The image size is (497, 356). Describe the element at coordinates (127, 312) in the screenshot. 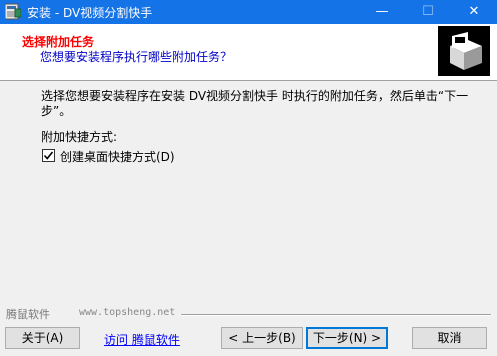

I see `brand-url: www.topsheng.net` at that location.